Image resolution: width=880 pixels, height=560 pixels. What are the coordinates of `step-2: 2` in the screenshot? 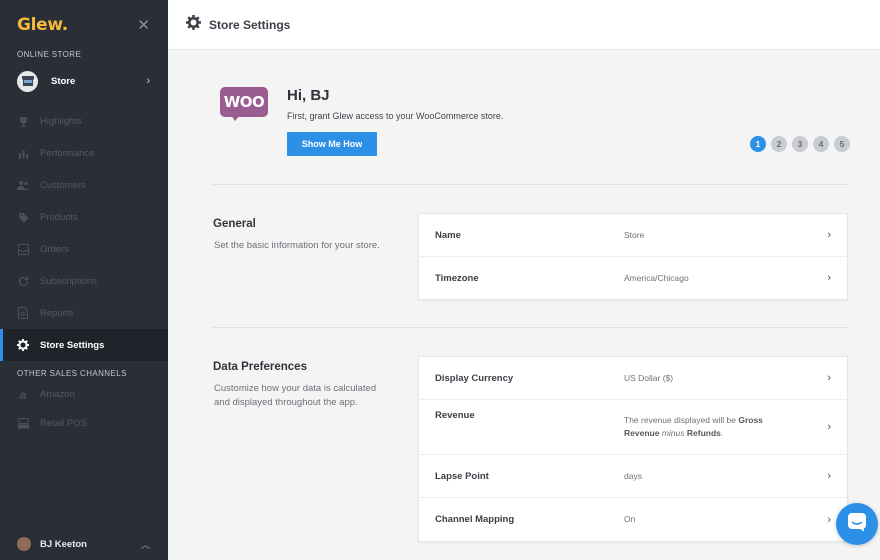 It's located at (779, 144).